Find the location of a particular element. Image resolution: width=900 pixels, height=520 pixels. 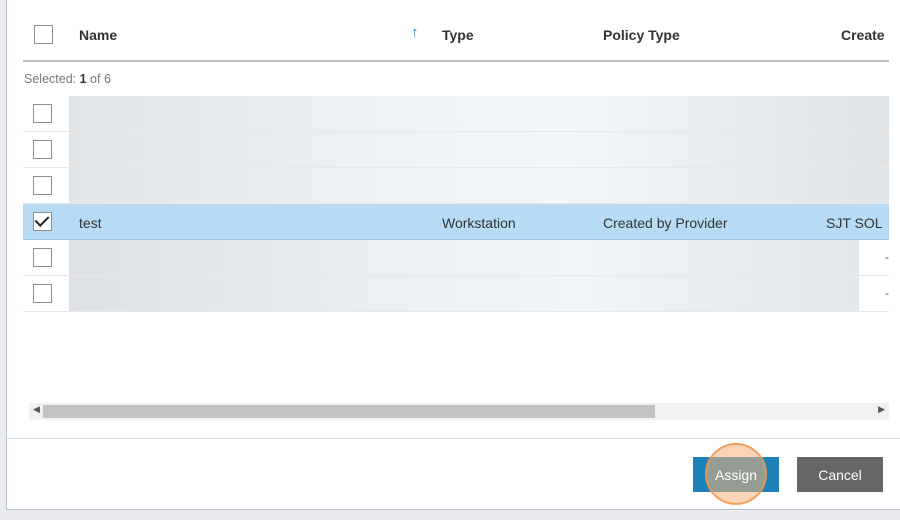

horizontal-scrollbar: ◀ ▶ is located at coordinates (459, 411).